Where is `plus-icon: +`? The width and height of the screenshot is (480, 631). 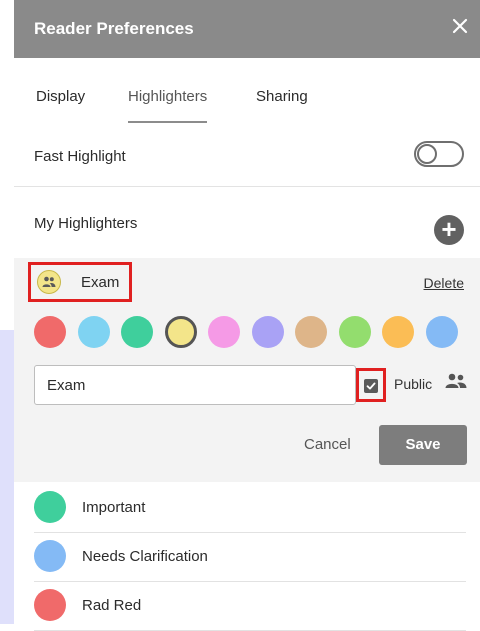 plus-icon: + is located at coordinates (449, 229).